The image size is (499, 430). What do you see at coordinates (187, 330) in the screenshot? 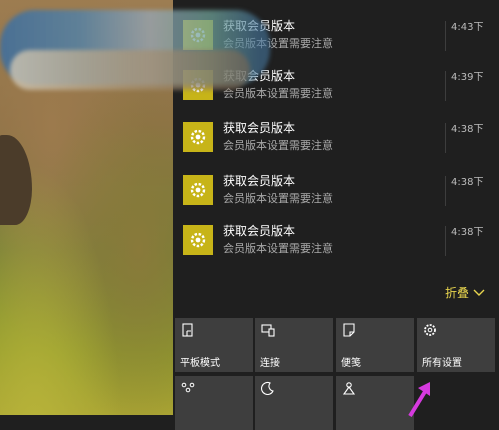
I see `tablet-mode-icon` at bounding box center [187, 330].